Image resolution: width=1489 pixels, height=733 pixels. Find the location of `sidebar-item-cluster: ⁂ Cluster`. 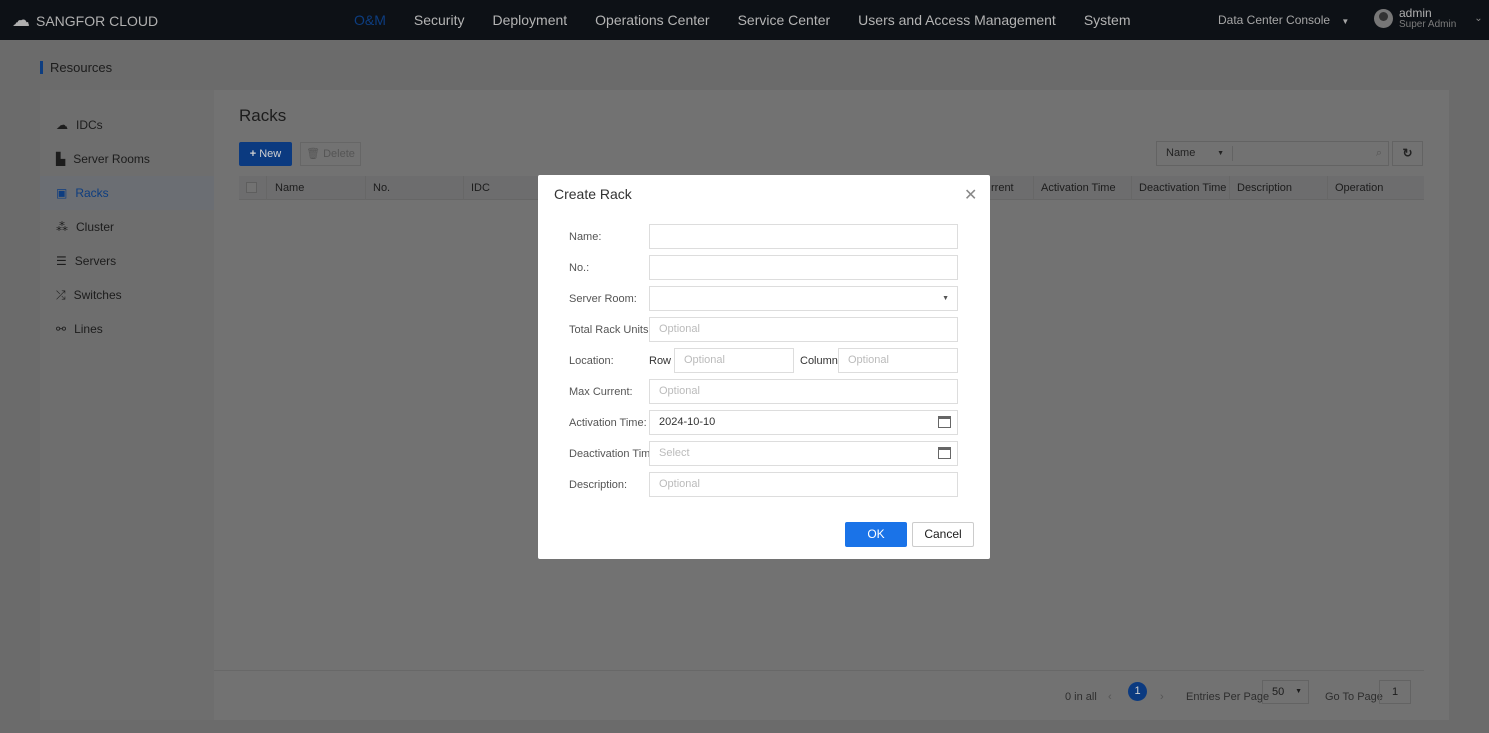

sidebar-item-cluster: ⁂ Cluster is located at coordinates (127, 227).